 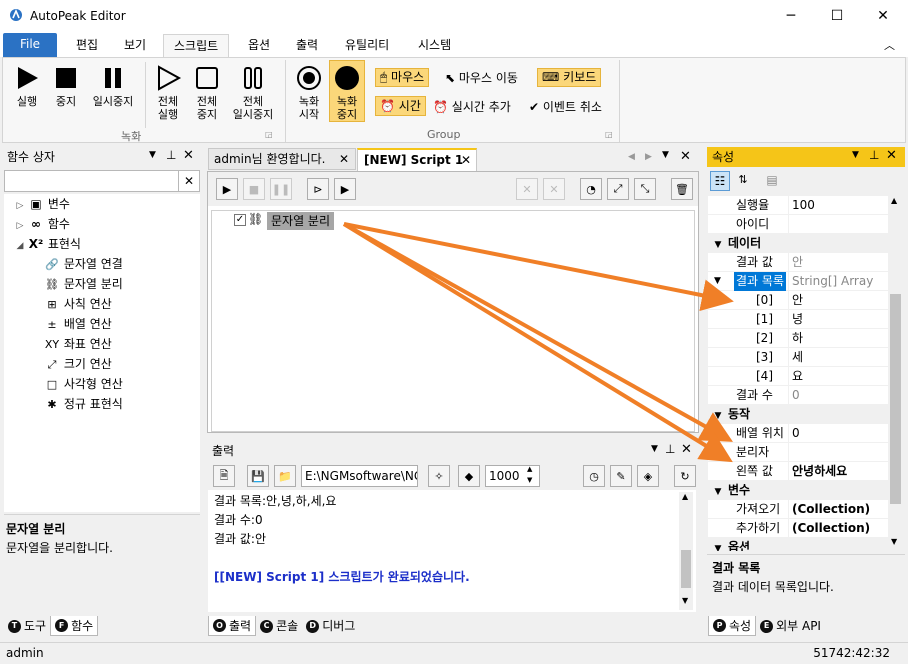 What do you see at coordinates (119, 404) in the screenshot?
I see `tree-item-expression-child: ✱ 정규 표현식` at bounding box center [119, 404].